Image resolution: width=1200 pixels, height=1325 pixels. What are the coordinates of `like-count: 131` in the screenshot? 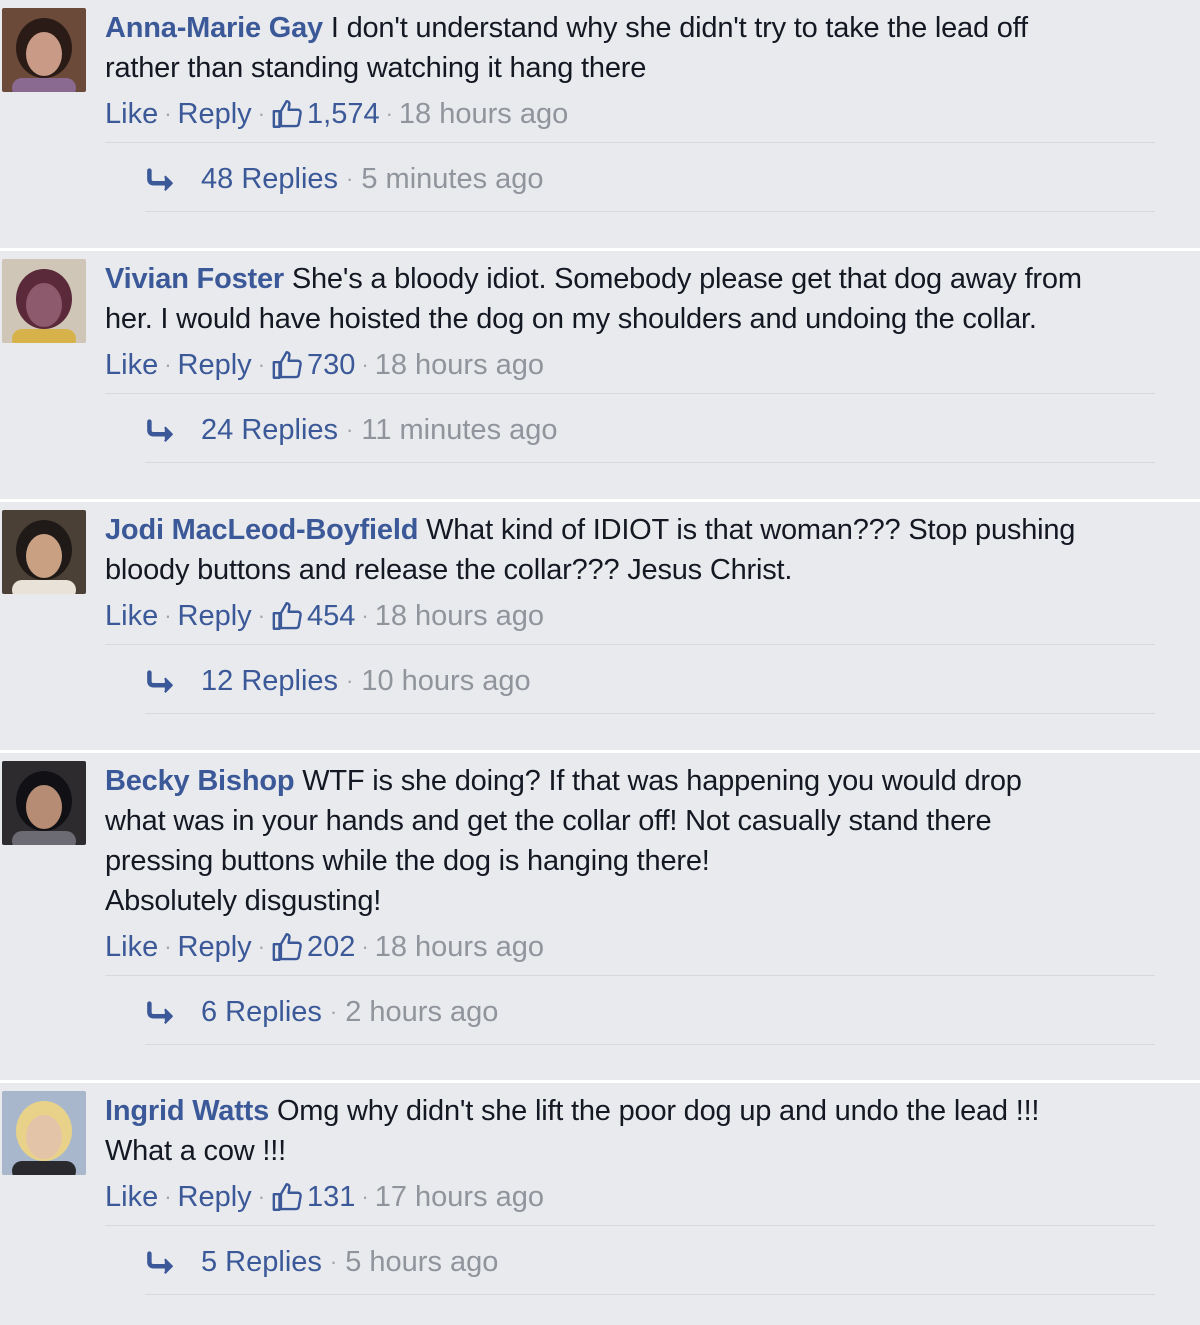 It's located at (313, 1197).